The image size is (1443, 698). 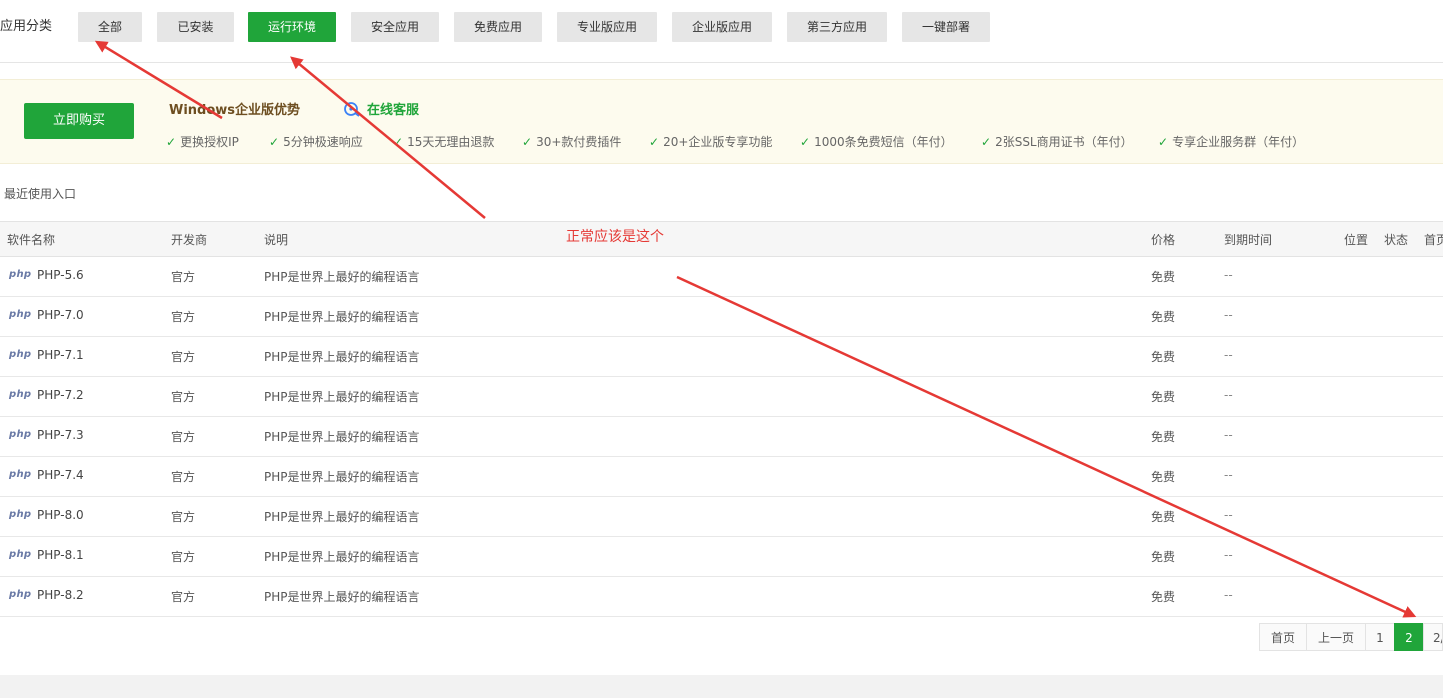 What do you see at coordinates (946, 27) in the screenshot?
I see `tab-one-click-deploy: 一键部署` at bounding box center [946, 27].